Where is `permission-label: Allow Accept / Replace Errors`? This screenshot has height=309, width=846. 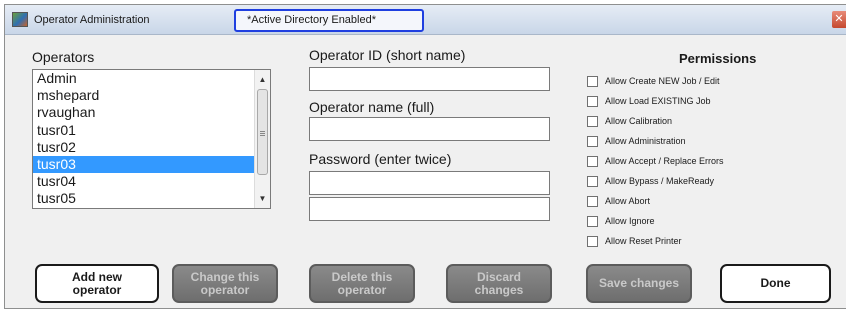 permission-label: Allow Accept / Replace Errors is located at coordinates (664, 161).